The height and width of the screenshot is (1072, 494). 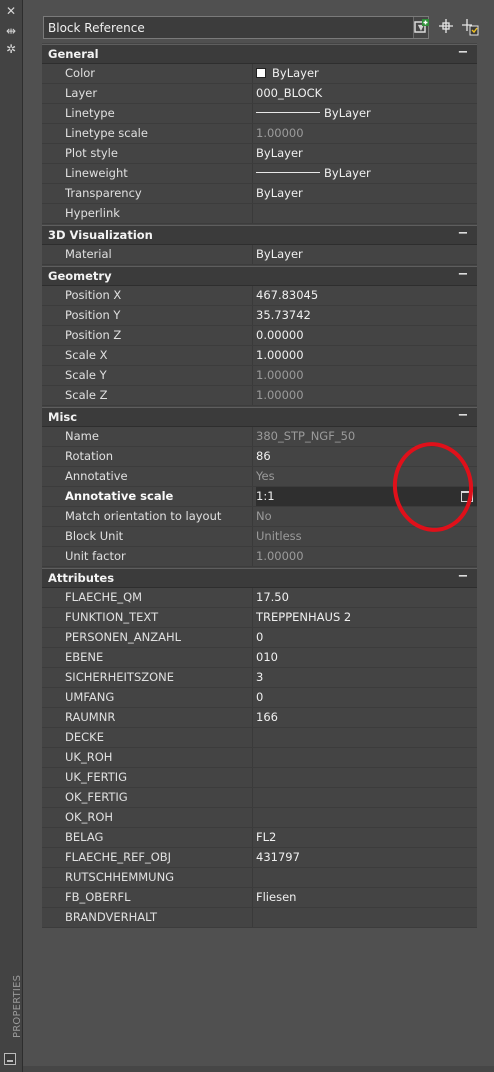 I want to click on property-row: Material ByLayer, so click(x=259, y=255).